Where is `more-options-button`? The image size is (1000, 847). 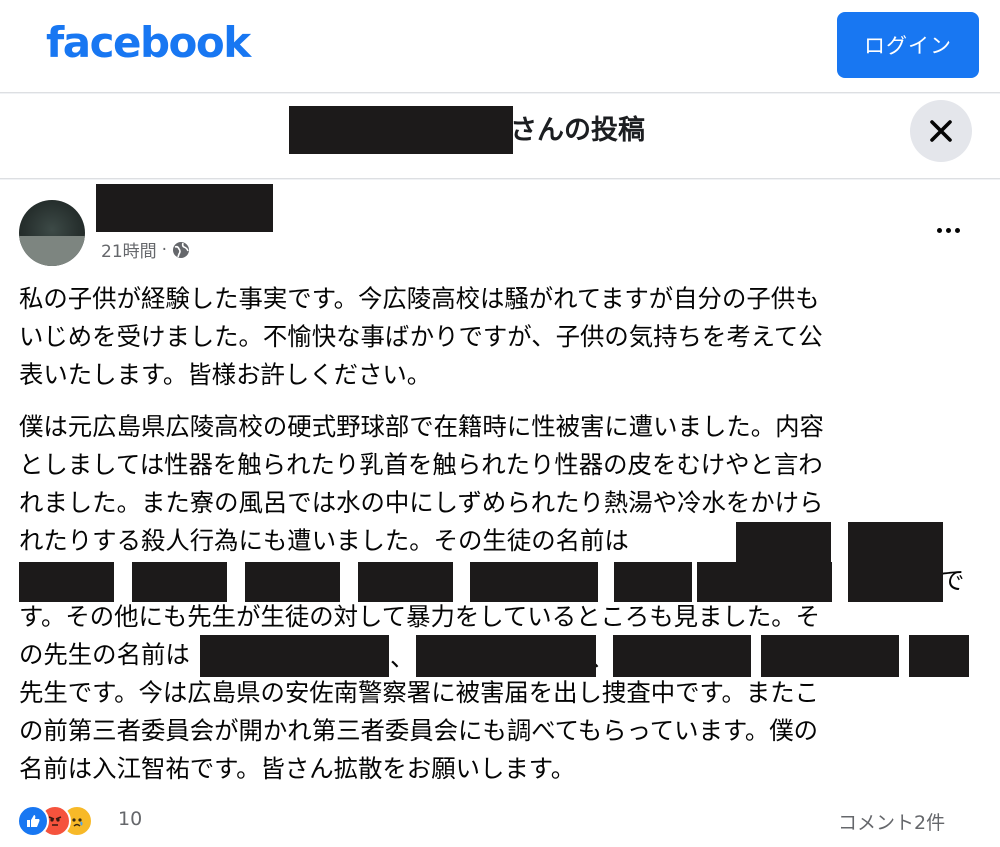
more-options-button is located at coordinates (948, 230).